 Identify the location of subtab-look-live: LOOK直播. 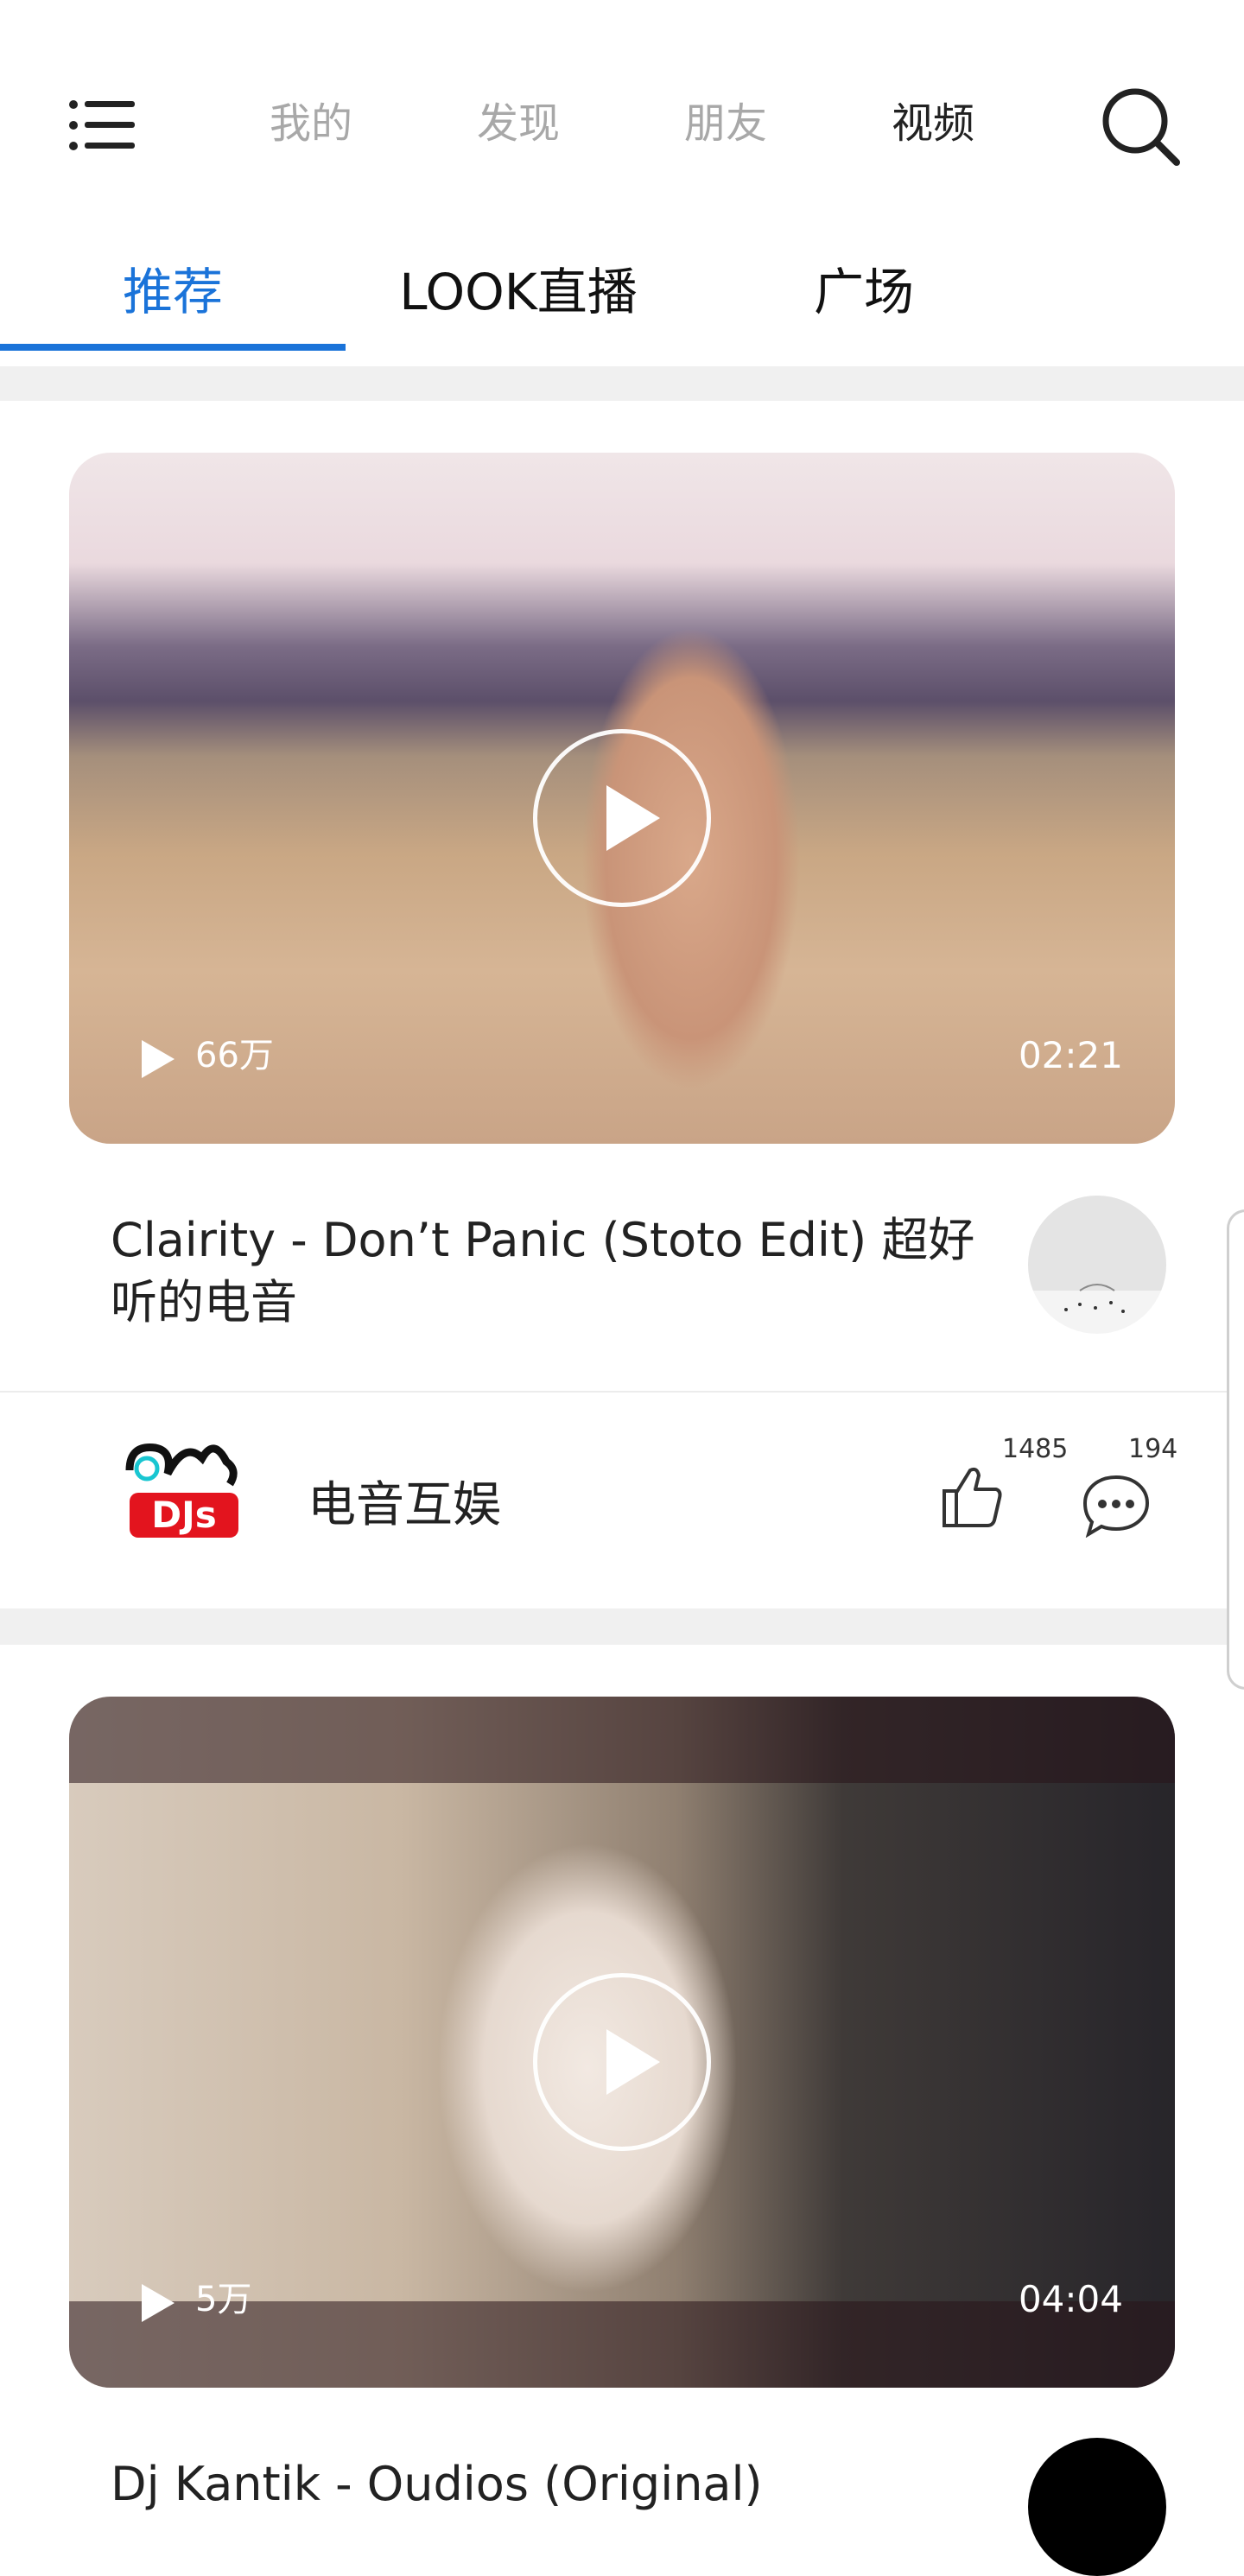
(518, 292).